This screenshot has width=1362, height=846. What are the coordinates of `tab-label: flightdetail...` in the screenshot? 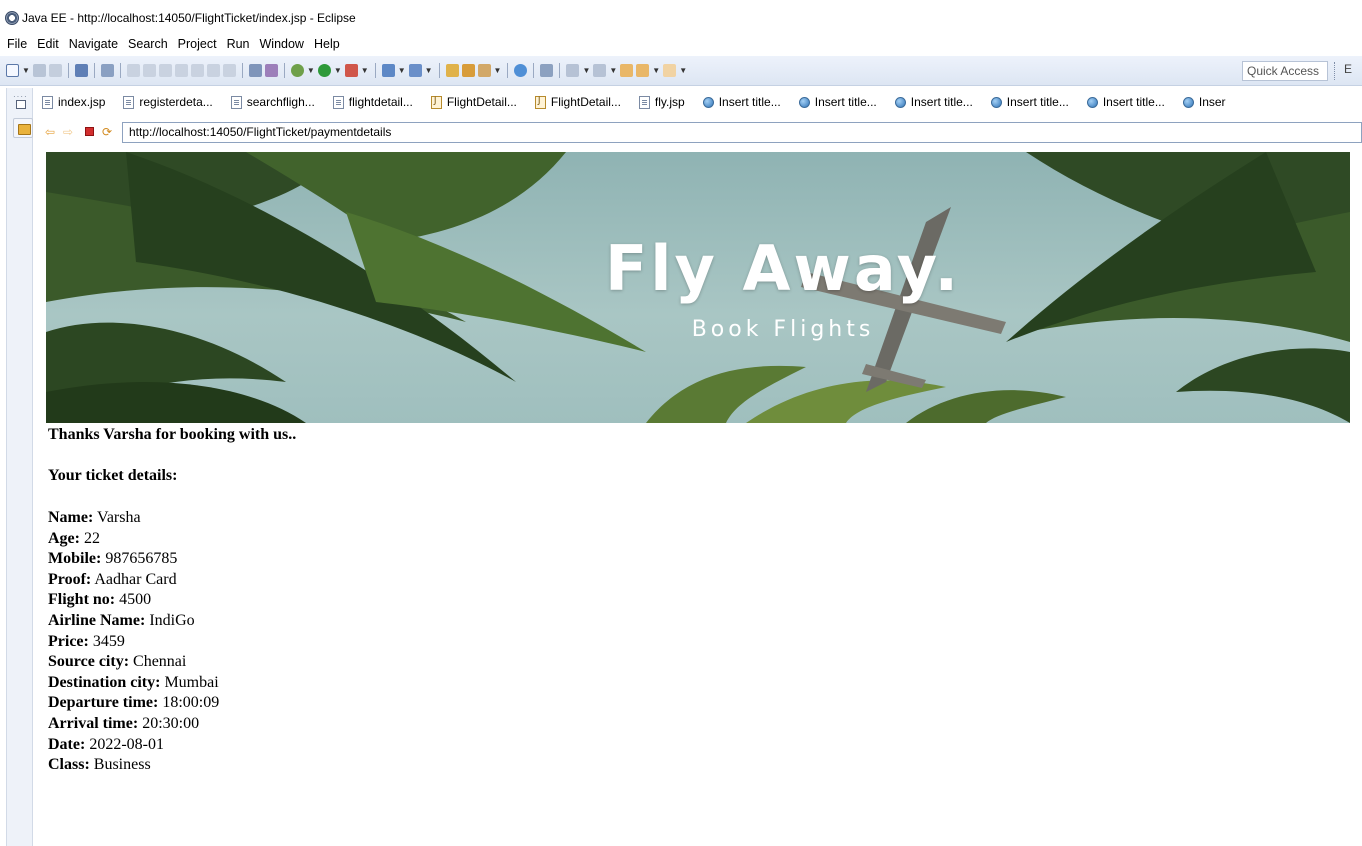 It's located at (380, 102).